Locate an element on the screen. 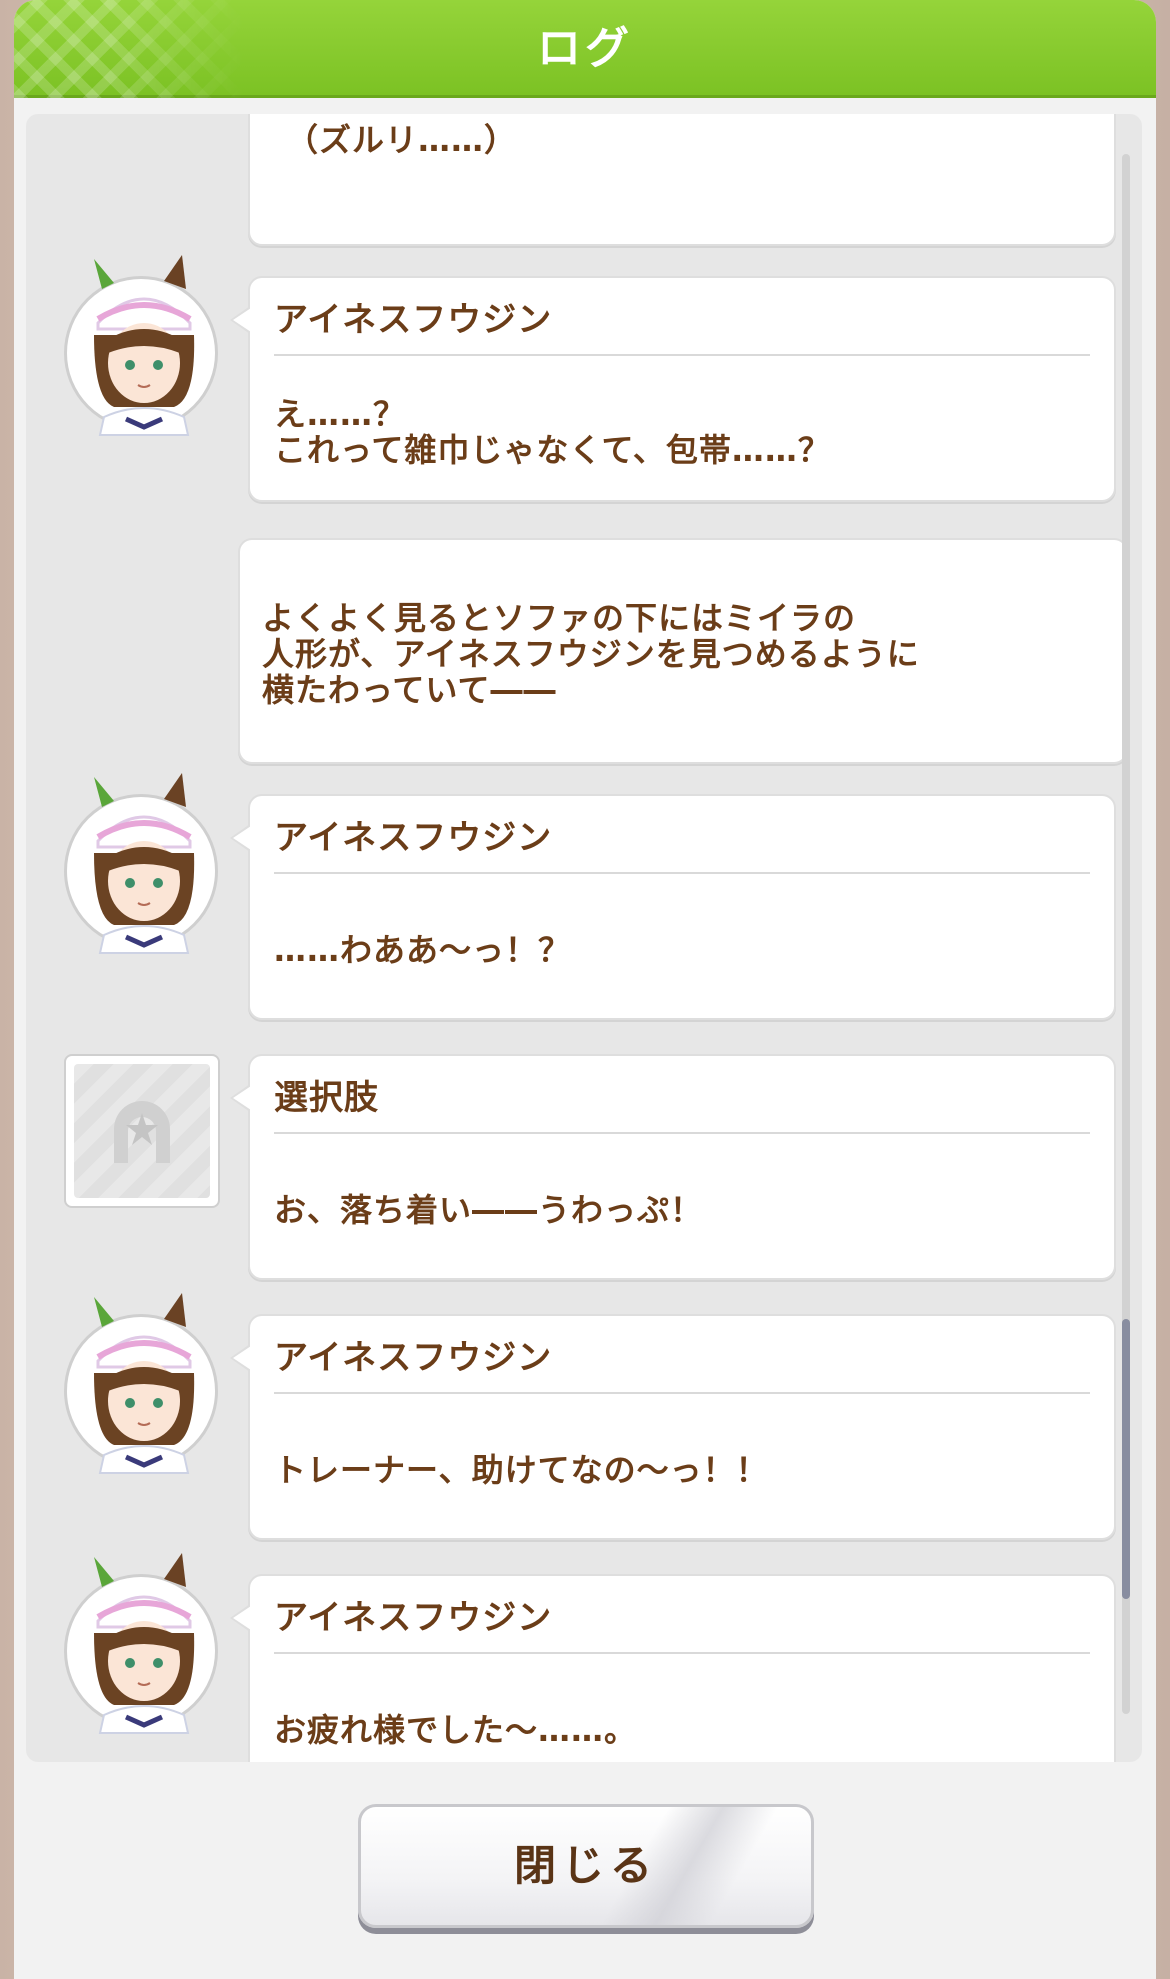 This screenshot has height=1979, width=1170. message-text: お疲れ様でした～……。 is located at coordinates (456, 1730).